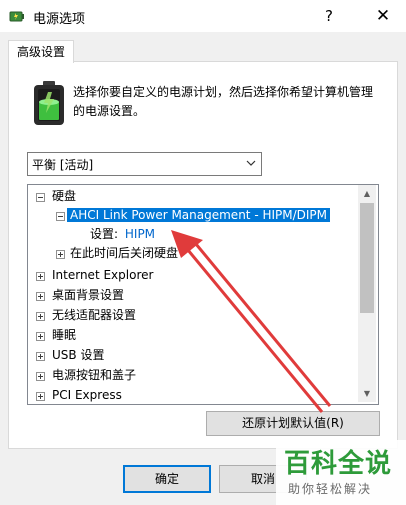  What do you see at coordinates (367, 393) in the screenshot?
I see `scroll-down-icon: ▼` at bounding box center [367, 393].